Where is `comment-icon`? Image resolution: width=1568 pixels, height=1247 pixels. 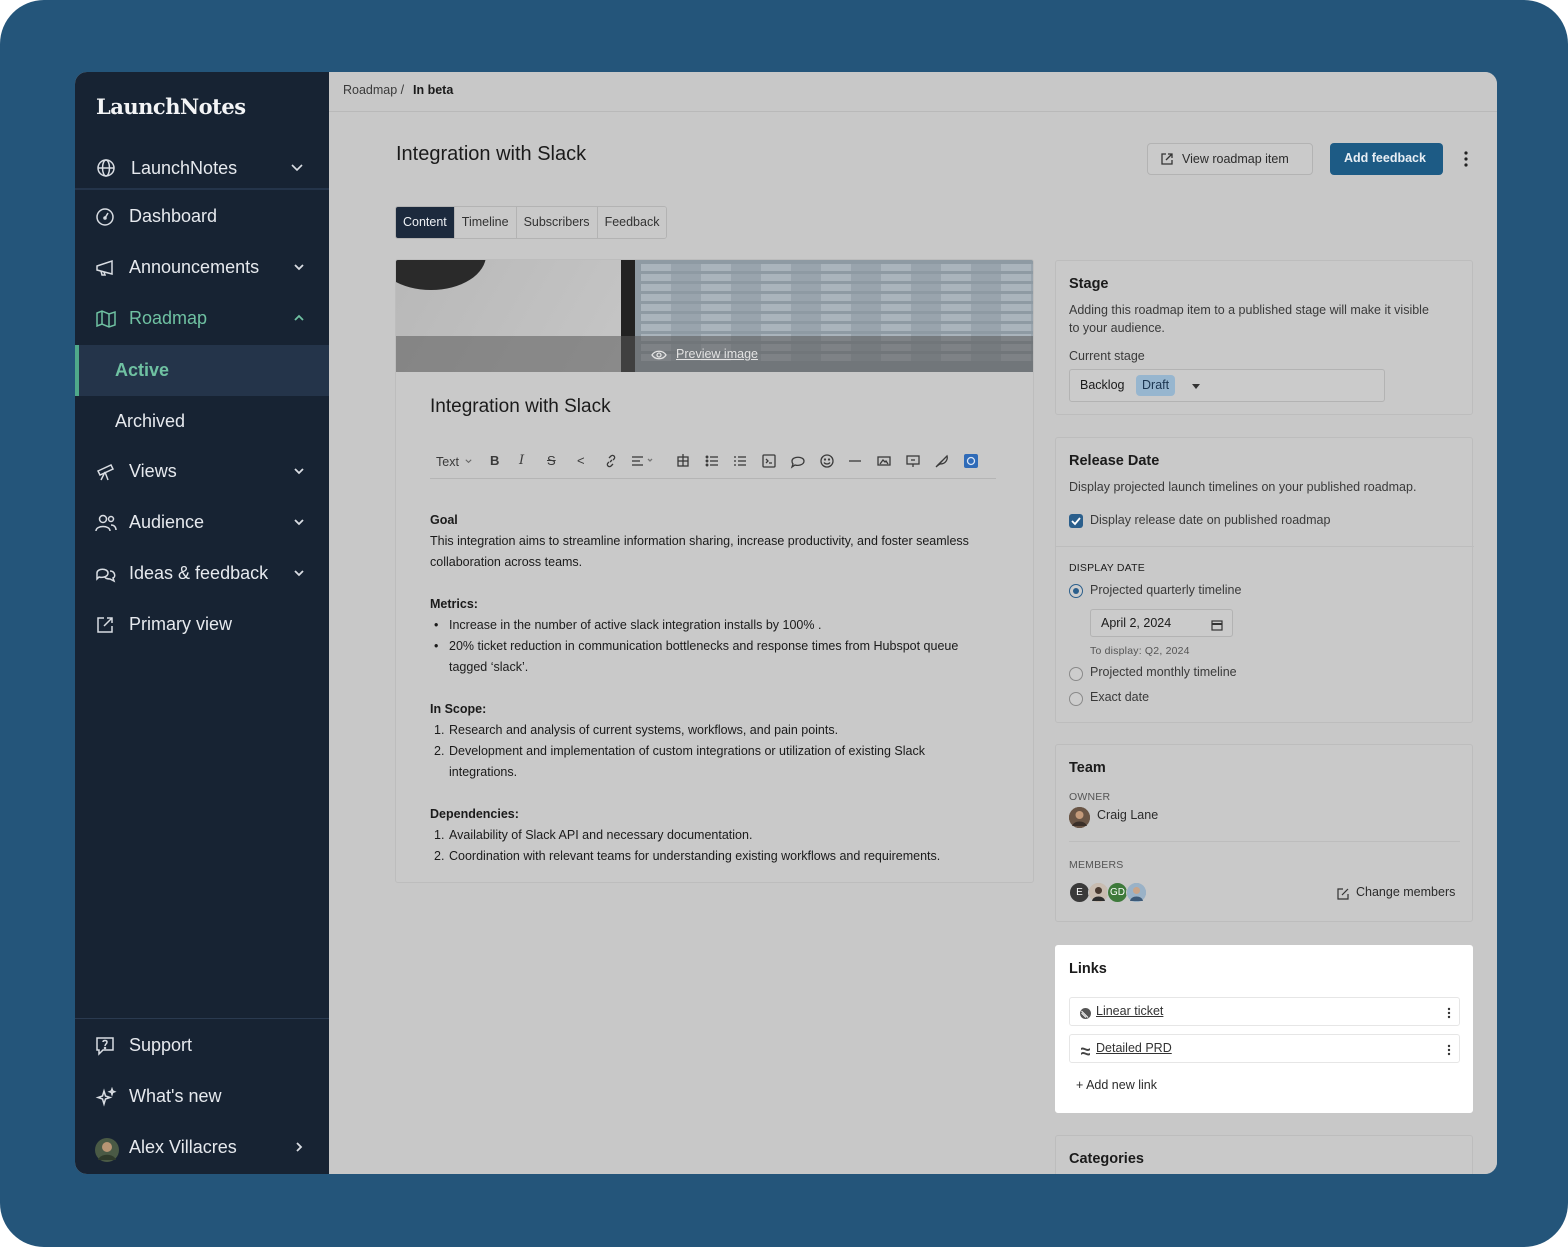 comment-icon is located at coordinates (798, 462).